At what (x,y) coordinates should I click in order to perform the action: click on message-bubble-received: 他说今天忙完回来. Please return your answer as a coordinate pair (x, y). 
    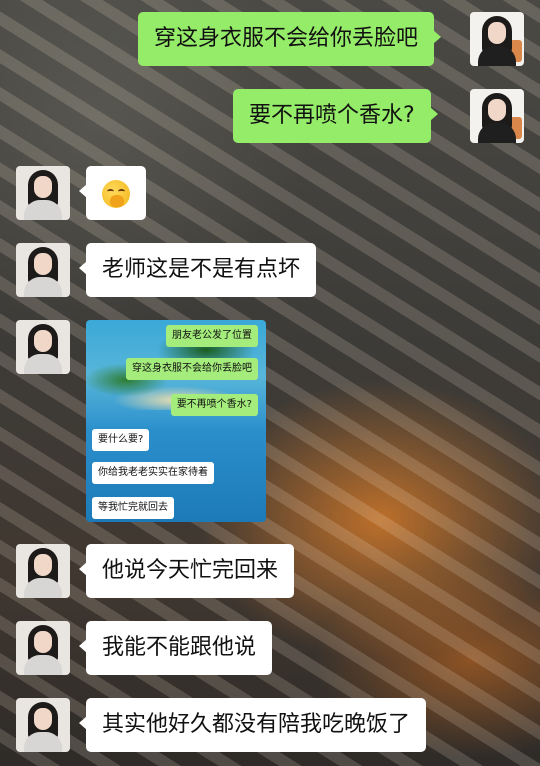
    Looking at the image, I should click on (186, 571).